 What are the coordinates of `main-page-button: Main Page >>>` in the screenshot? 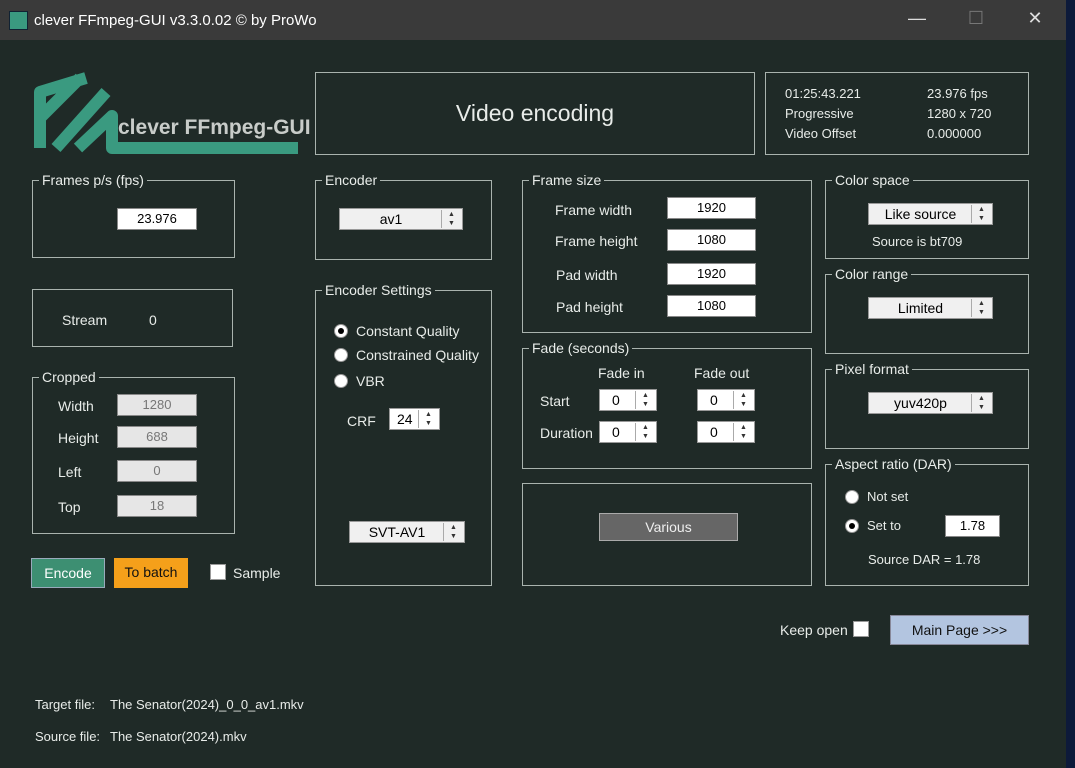 It's located at (959, 630).